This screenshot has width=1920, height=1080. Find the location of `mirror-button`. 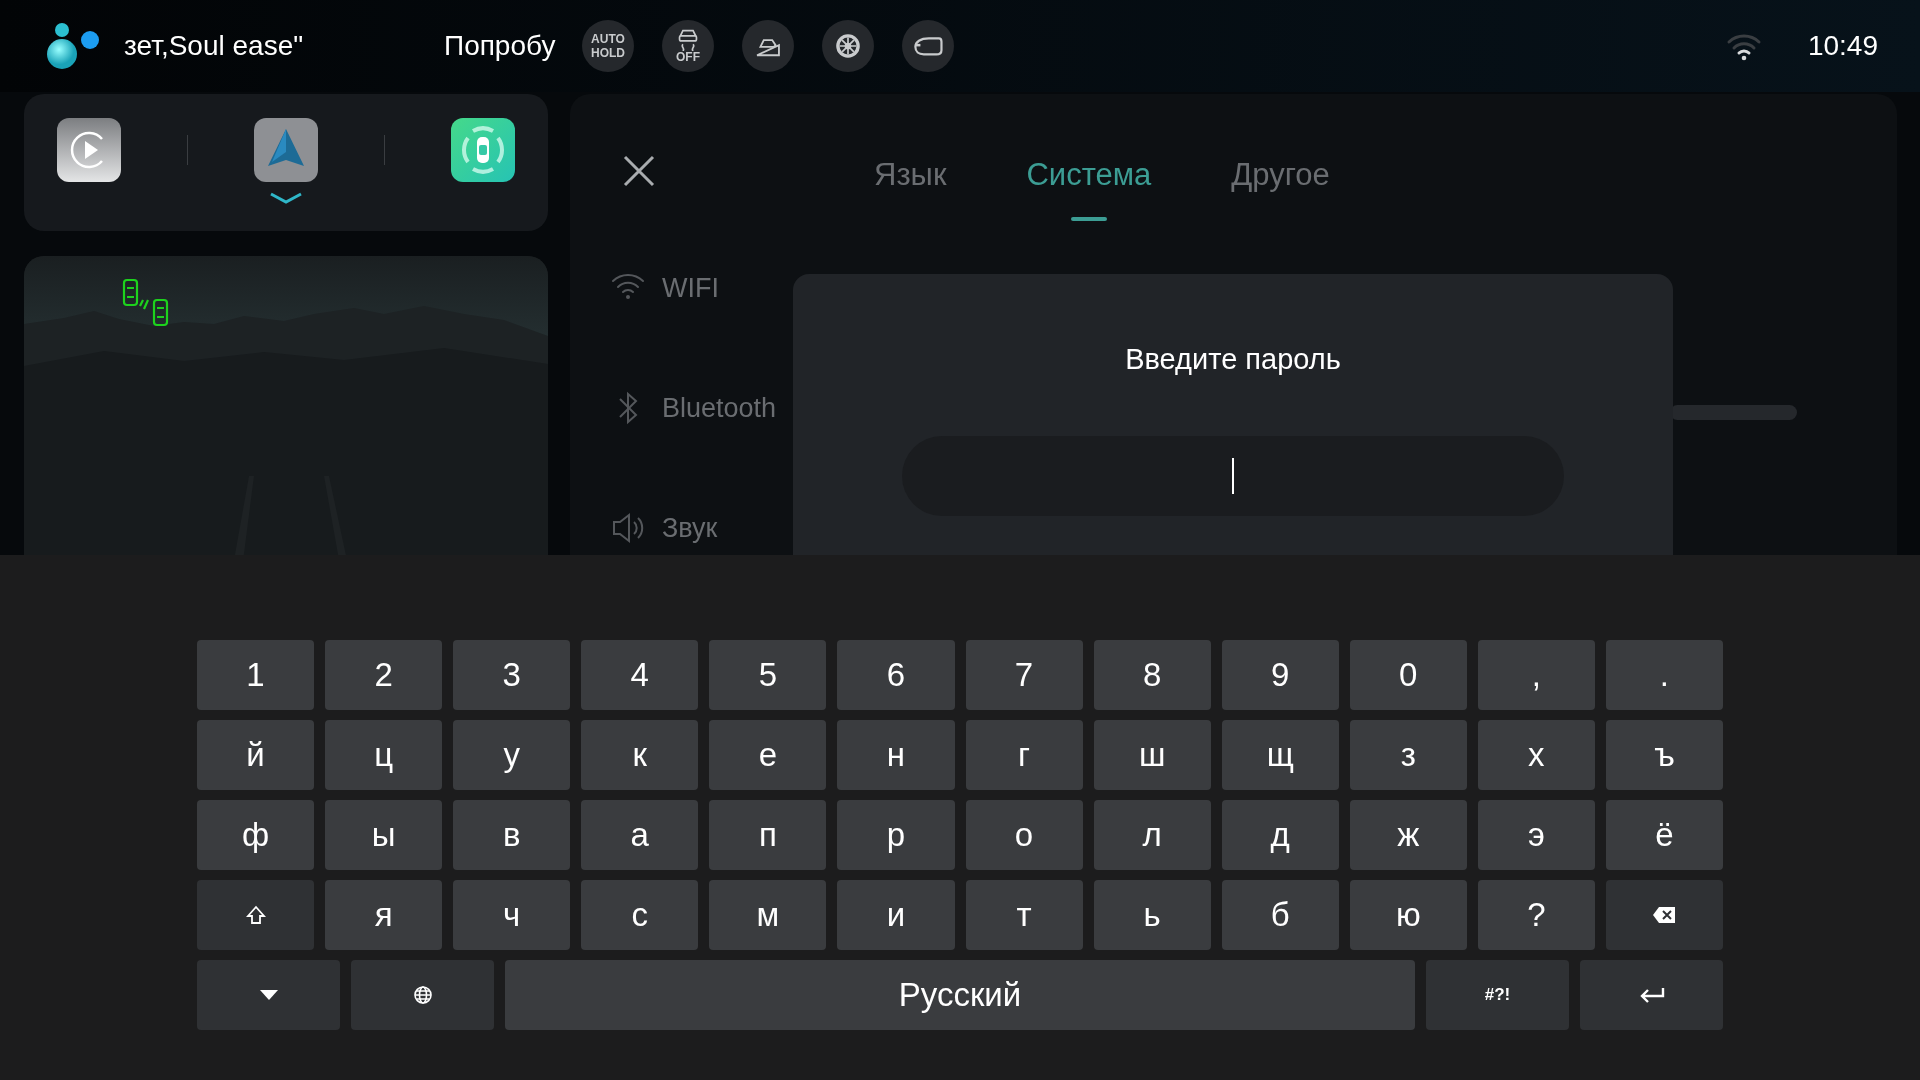

mirror-button is located at coordinates (928, 46).